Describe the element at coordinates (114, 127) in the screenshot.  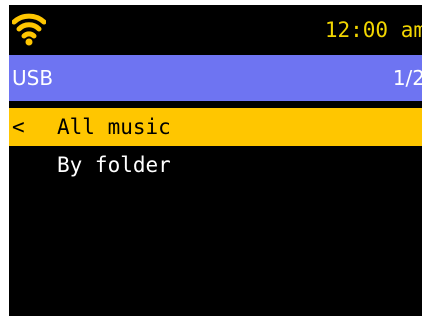
I see `menu-item-label: All music` at that location.